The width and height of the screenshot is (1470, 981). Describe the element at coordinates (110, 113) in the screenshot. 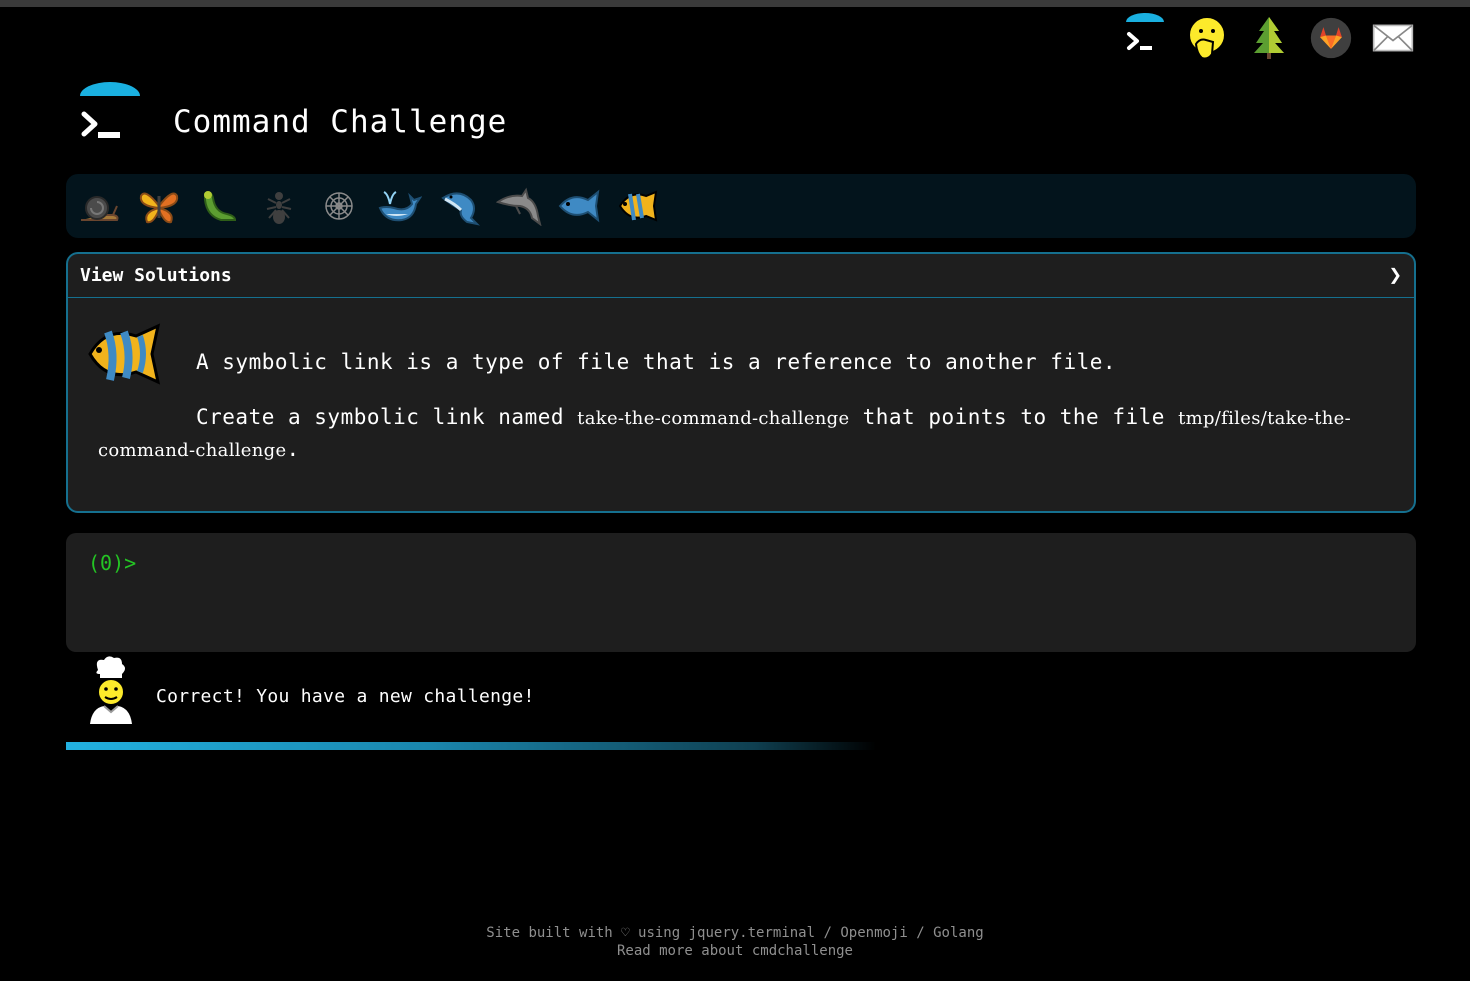

I see `site-logo-icon` at that location.